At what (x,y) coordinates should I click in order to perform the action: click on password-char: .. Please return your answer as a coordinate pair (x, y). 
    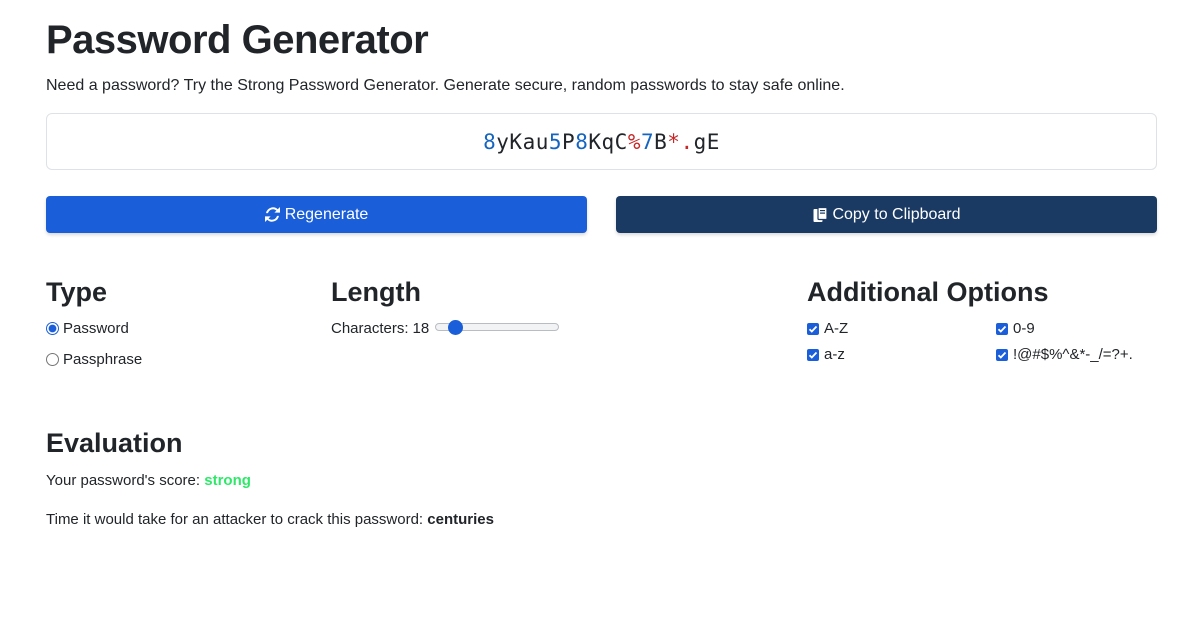
    Looking at the image, I should click on (687, 141).